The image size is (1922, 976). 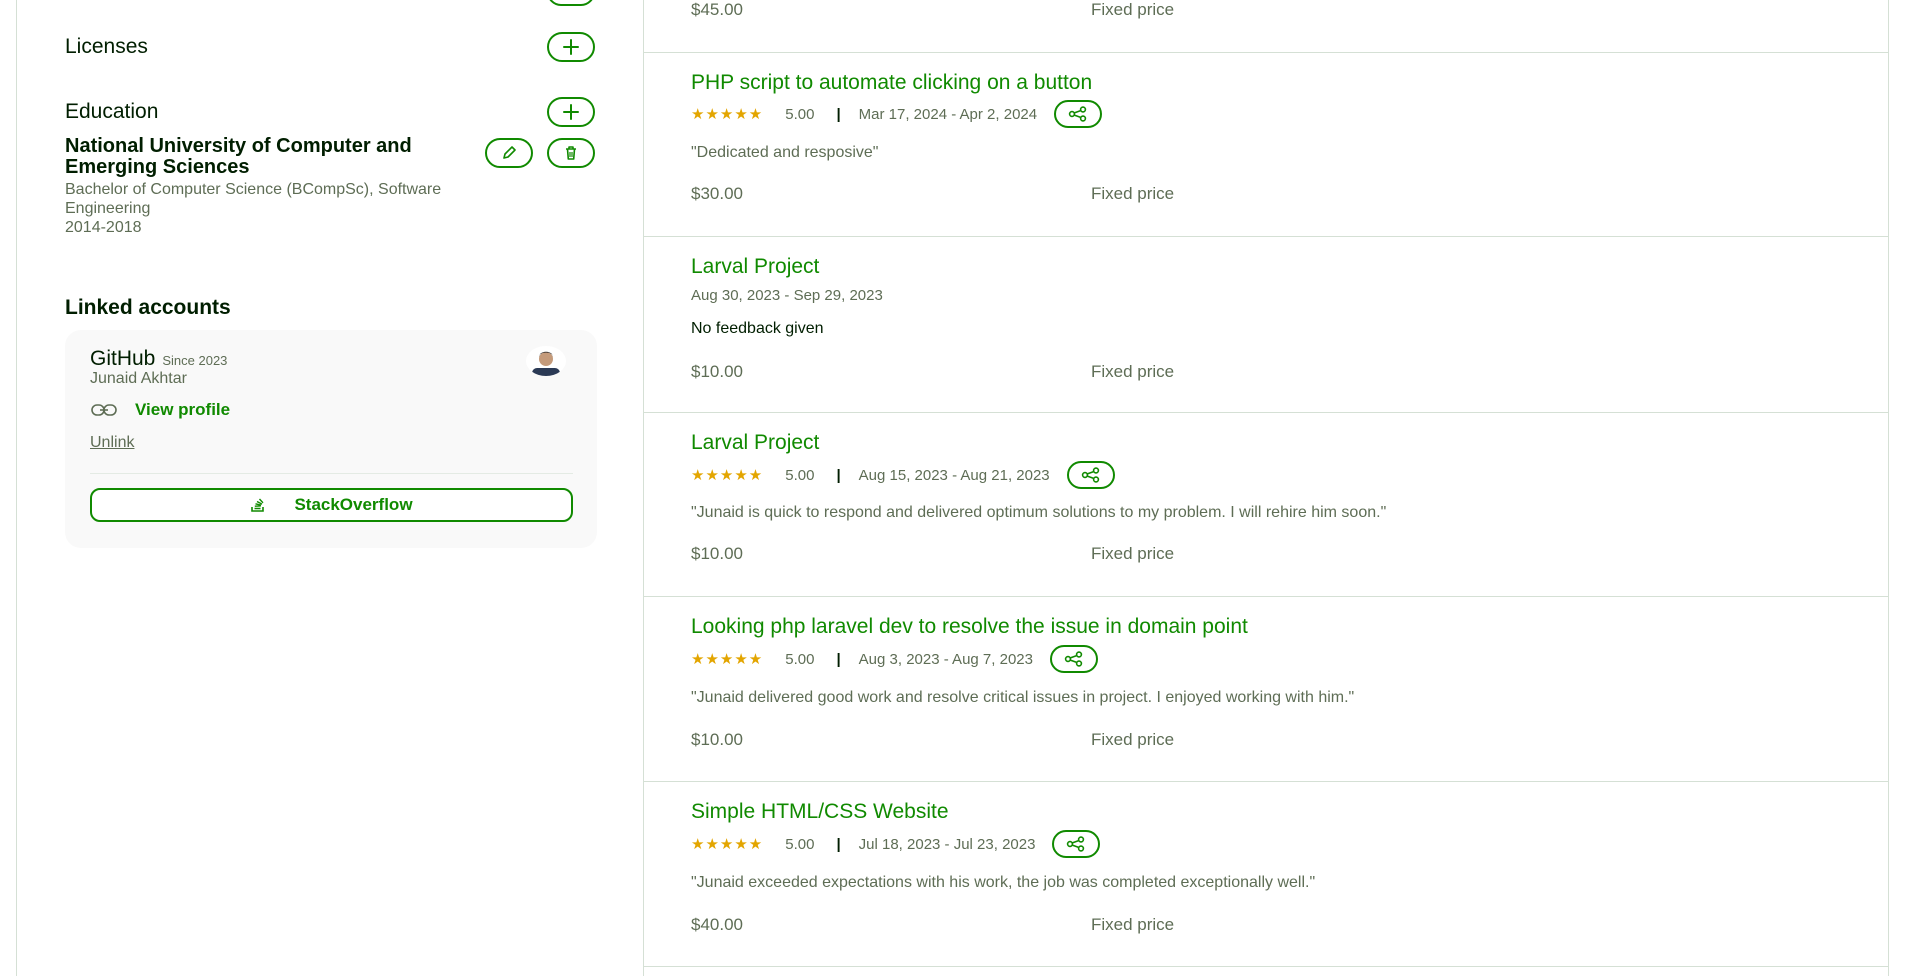 I want to click on job-title-link: Simple HTML/CSS Website, so click(x=820, y=812).